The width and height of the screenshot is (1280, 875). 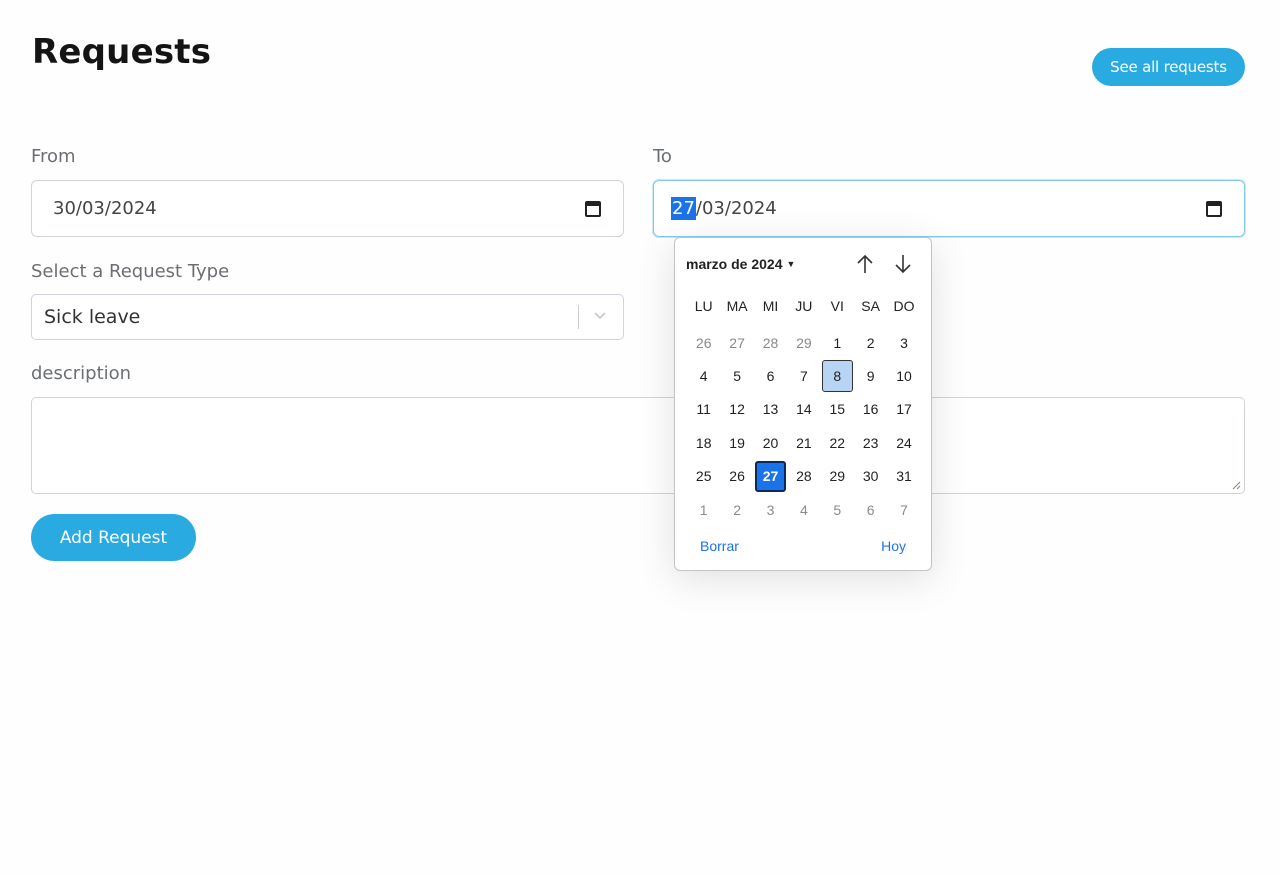 What do you see at coordinates (703, 442) in the screenshot?
I see `day-cell: 18` at bounding box center [703, 442].